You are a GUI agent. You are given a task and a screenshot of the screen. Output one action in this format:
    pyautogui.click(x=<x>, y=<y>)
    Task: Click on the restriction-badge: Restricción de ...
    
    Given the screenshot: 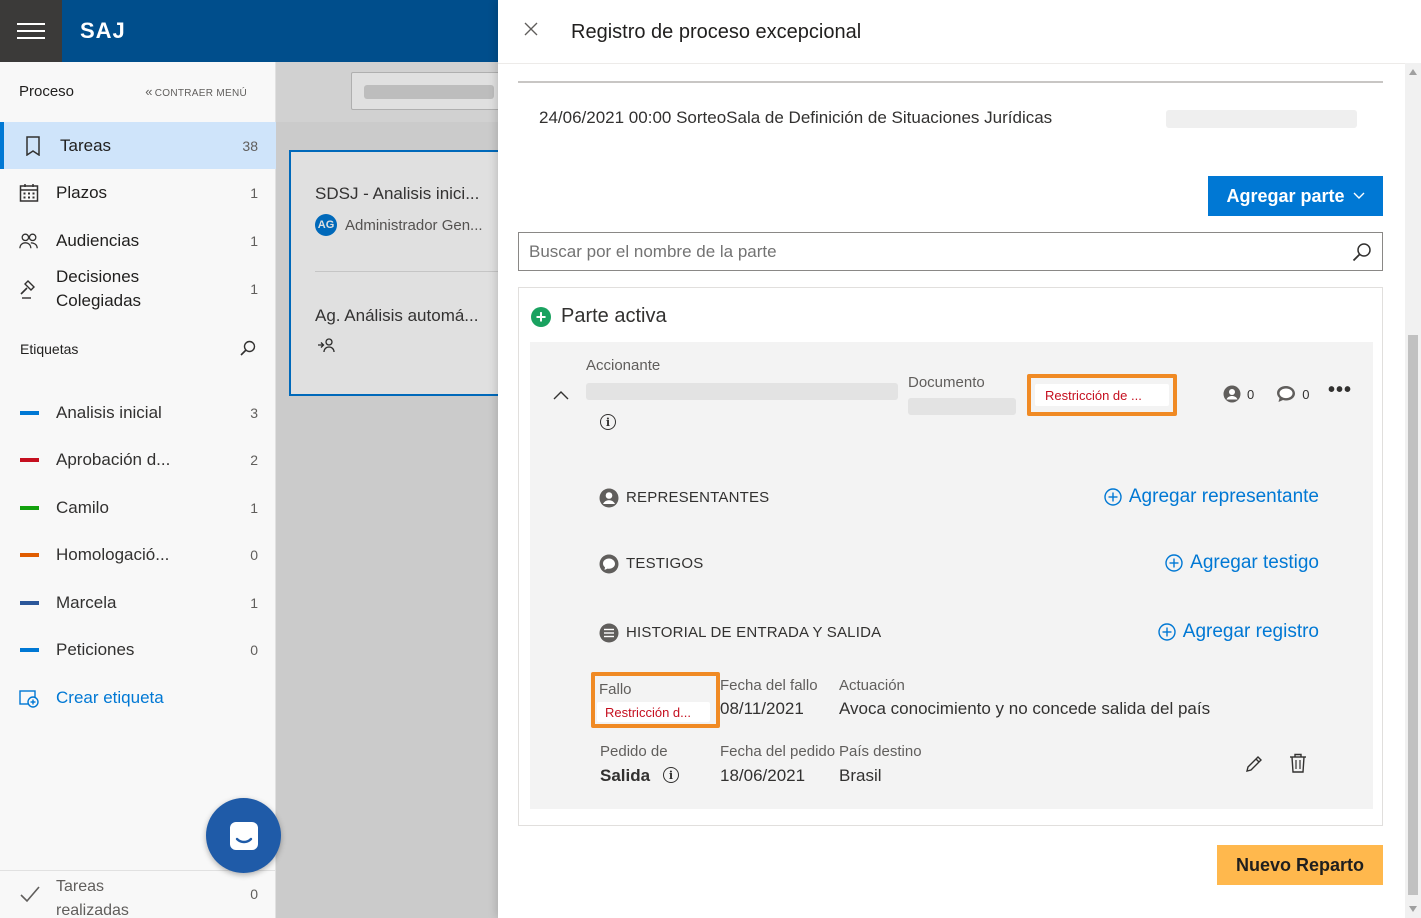 What is the action you would take?
    pyautogui.click(x=1102, y=395)
    